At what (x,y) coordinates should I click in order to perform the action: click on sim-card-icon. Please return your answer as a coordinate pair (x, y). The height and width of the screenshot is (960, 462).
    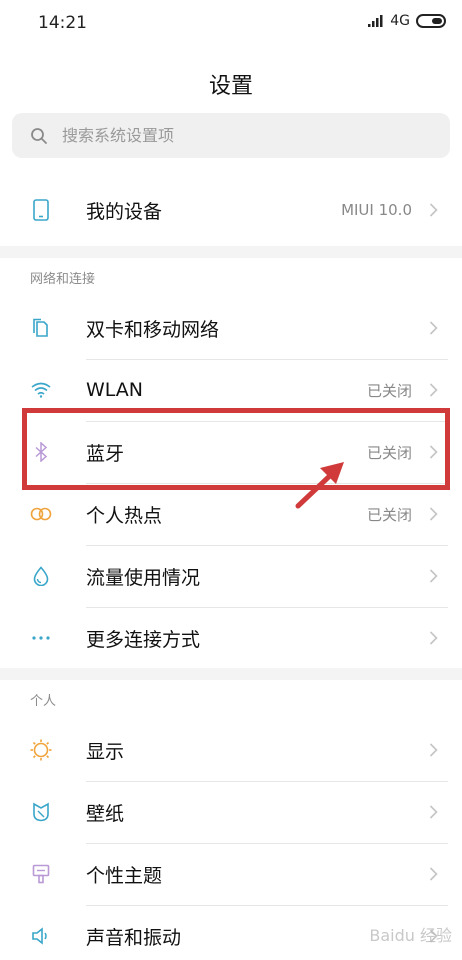
    Looking at the image, I should click on (41, 328).